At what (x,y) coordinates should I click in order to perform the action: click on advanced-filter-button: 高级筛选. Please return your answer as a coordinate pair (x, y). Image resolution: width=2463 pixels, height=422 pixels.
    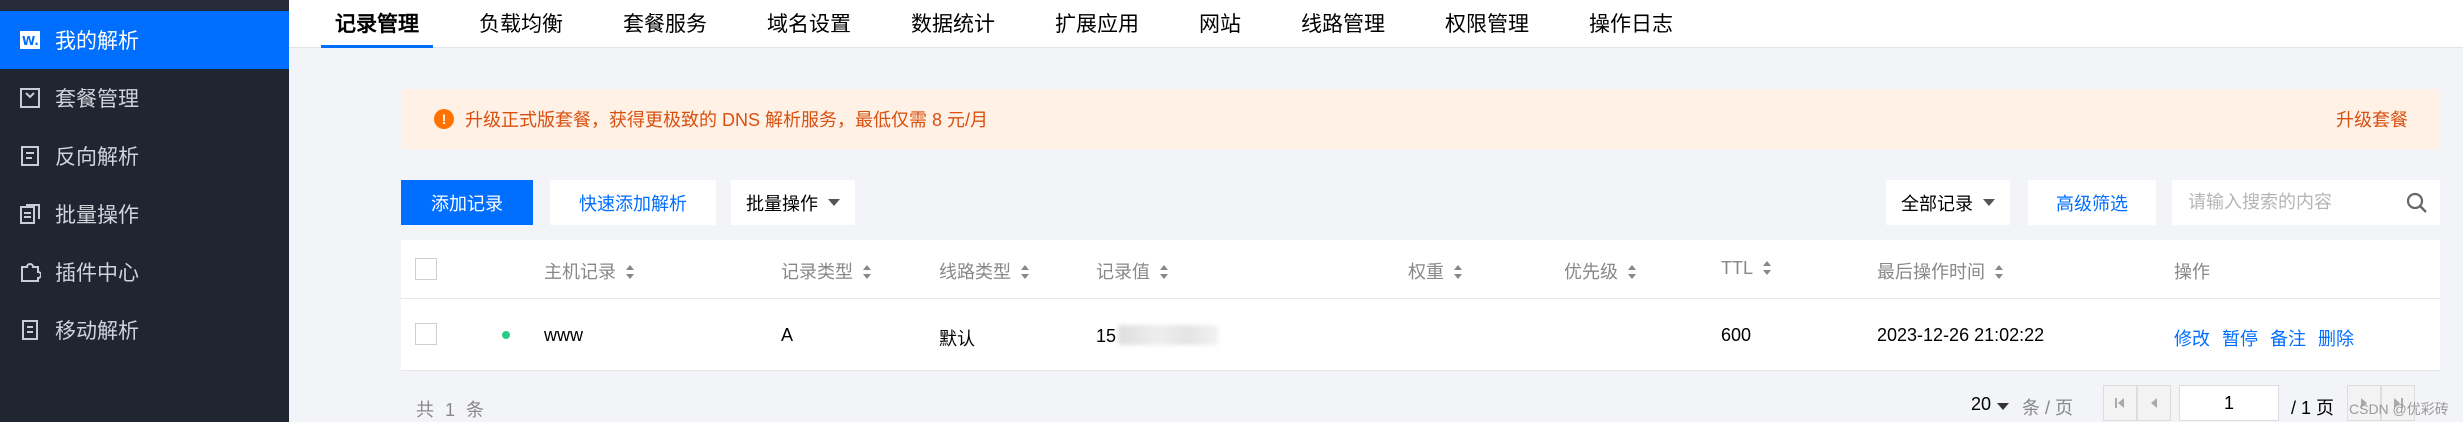
    Looking at the image, I should click on (2092, 202).